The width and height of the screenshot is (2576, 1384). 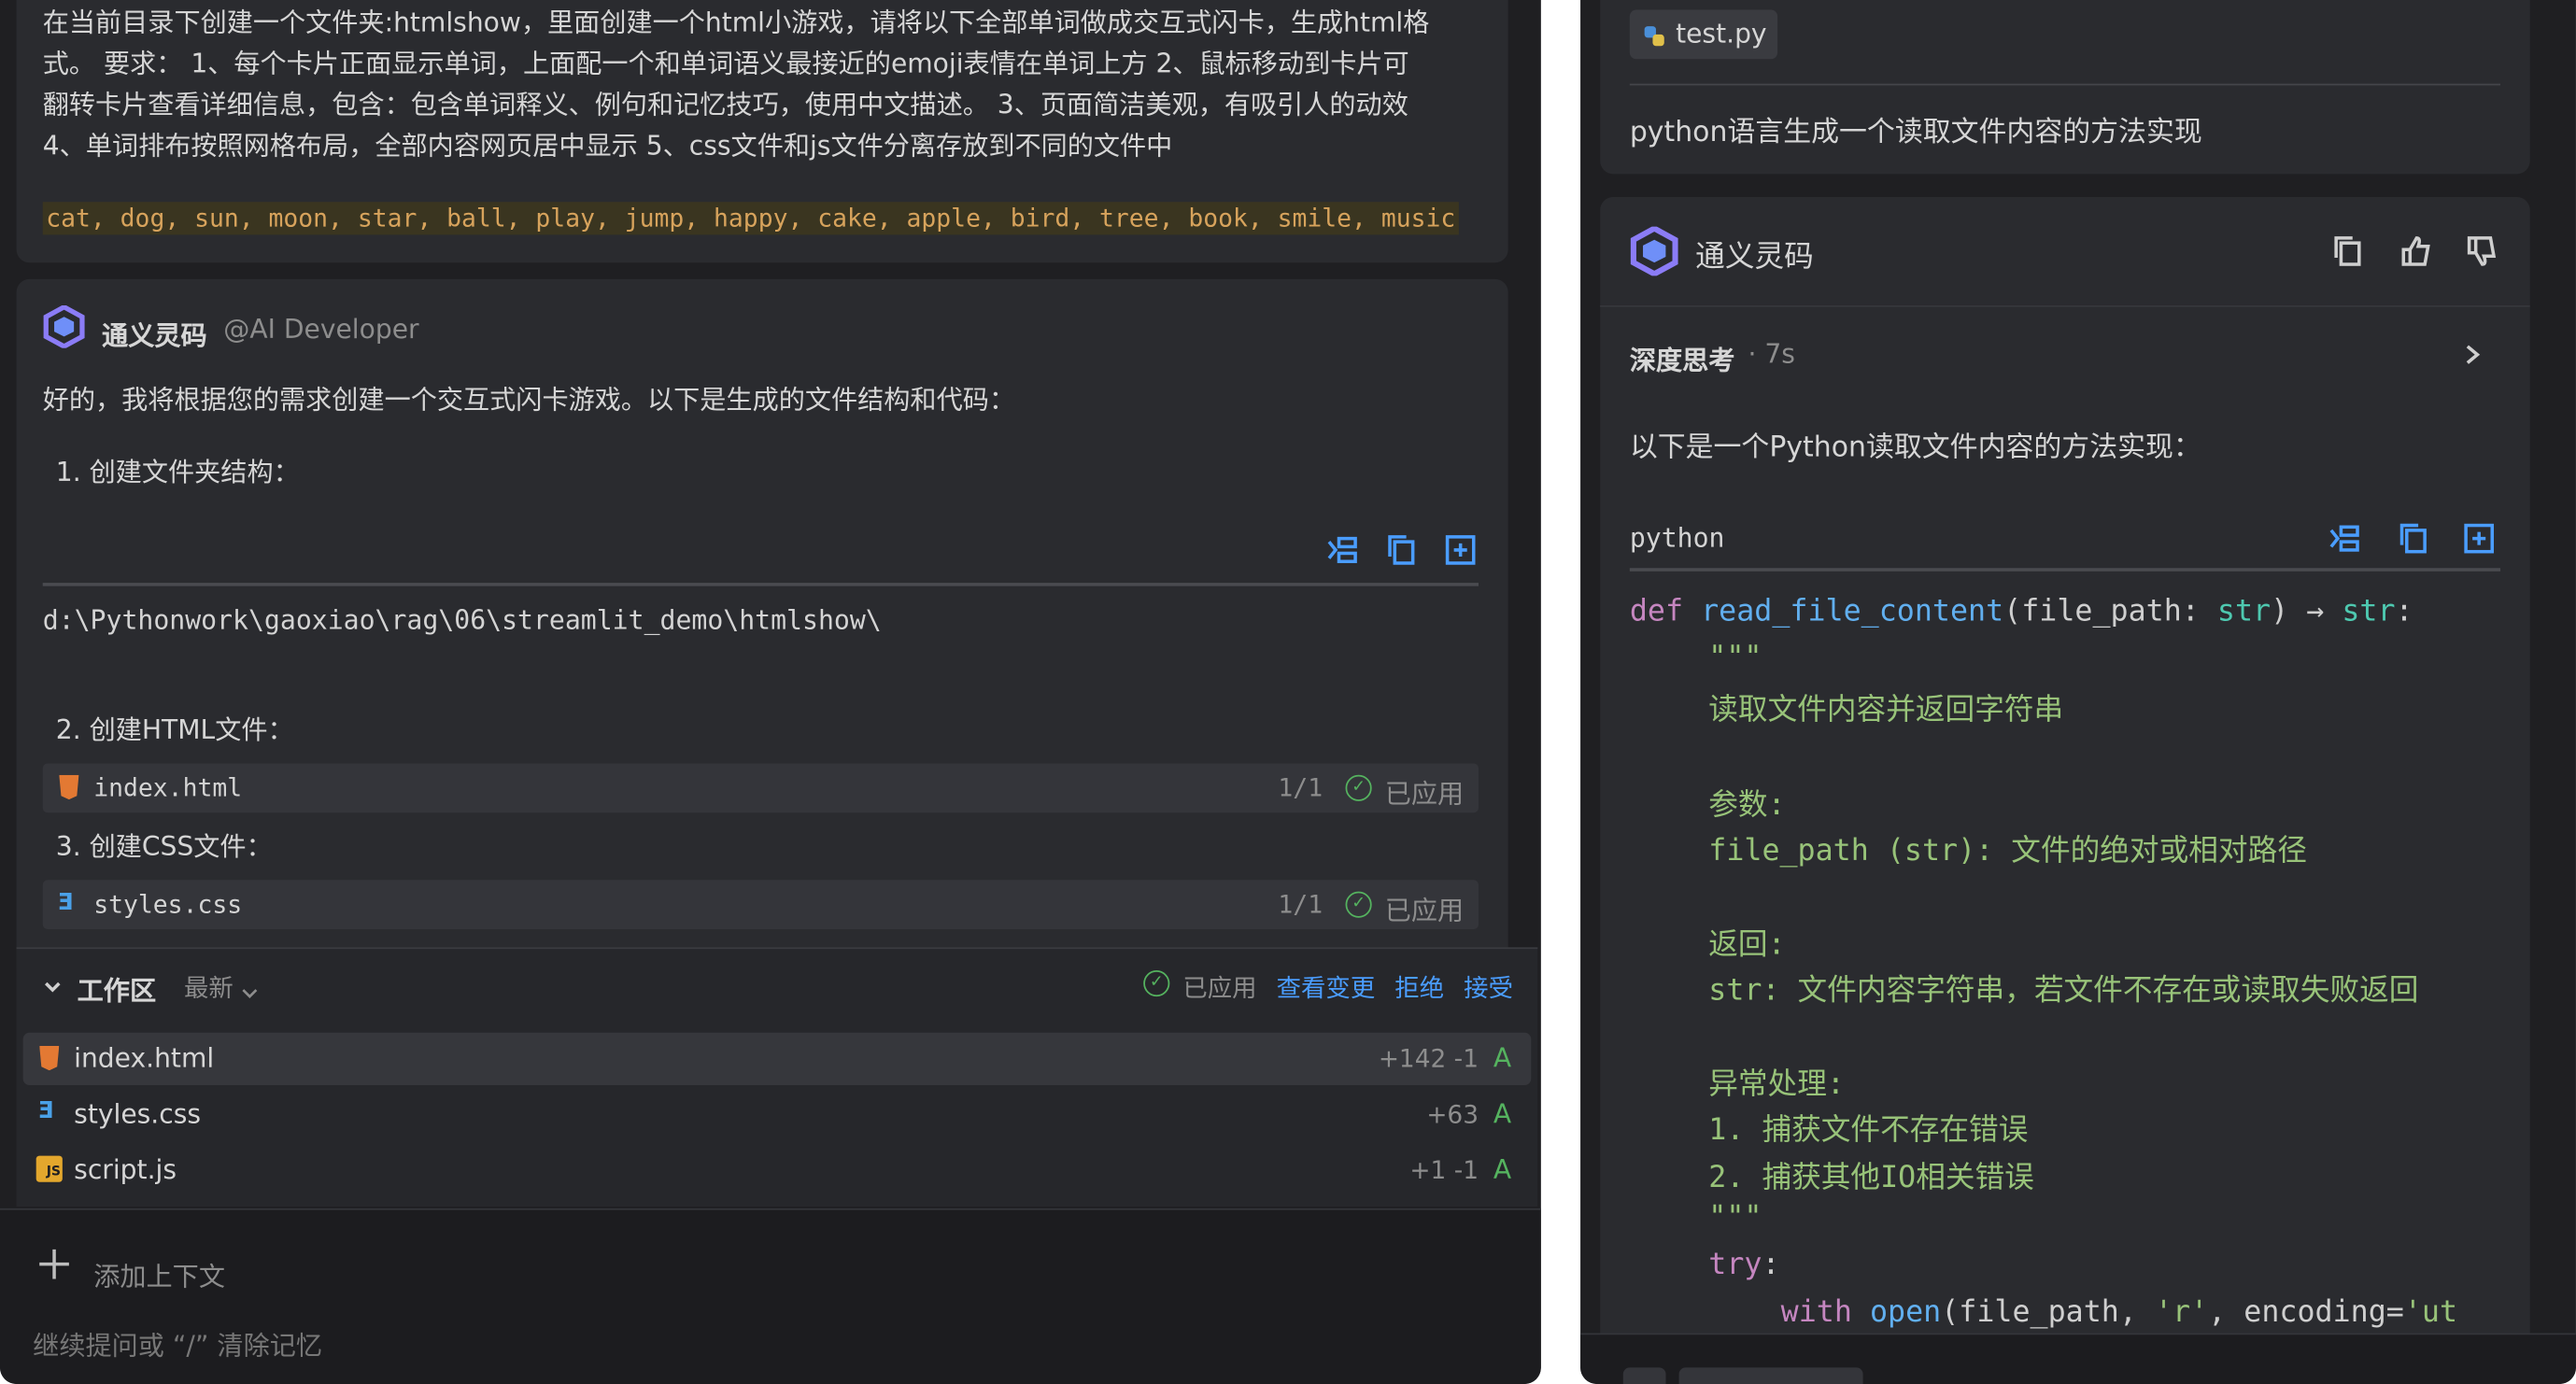 What do you see at coordinates (1452, 1114) in the screenshot?
I see `workspace-file-diff: +63` at bounding box center [1452, 1114].